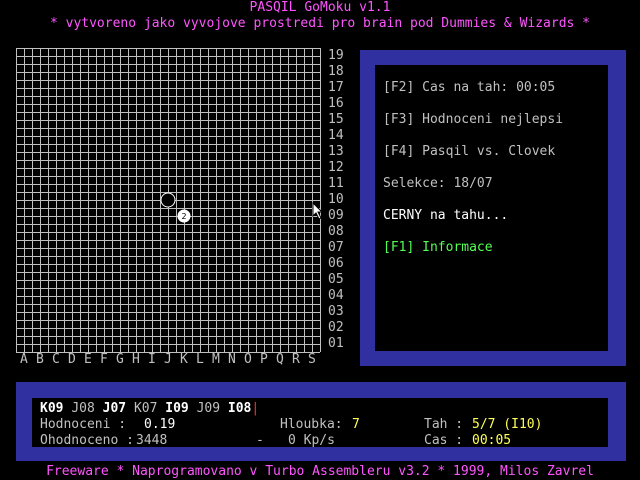 The height and width of the screenshot is (480, 640). I want to click on move-history: K09 J08 J07 K07 I09 J09 I08|, so click(149, 408).